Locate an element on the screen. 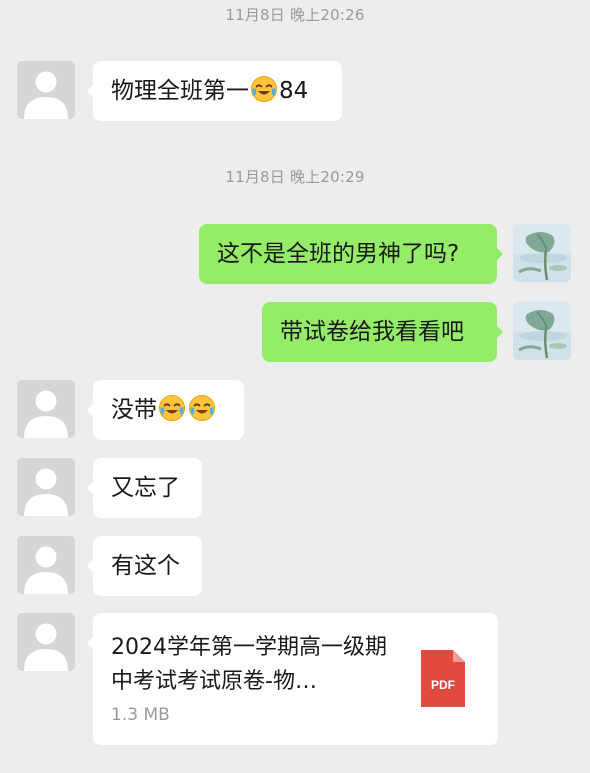 Image resolution: width=590 pixels, height=773 pixels. message-bubble-incoming: 物理全班第一 84 is located at coordinates (214, 91).